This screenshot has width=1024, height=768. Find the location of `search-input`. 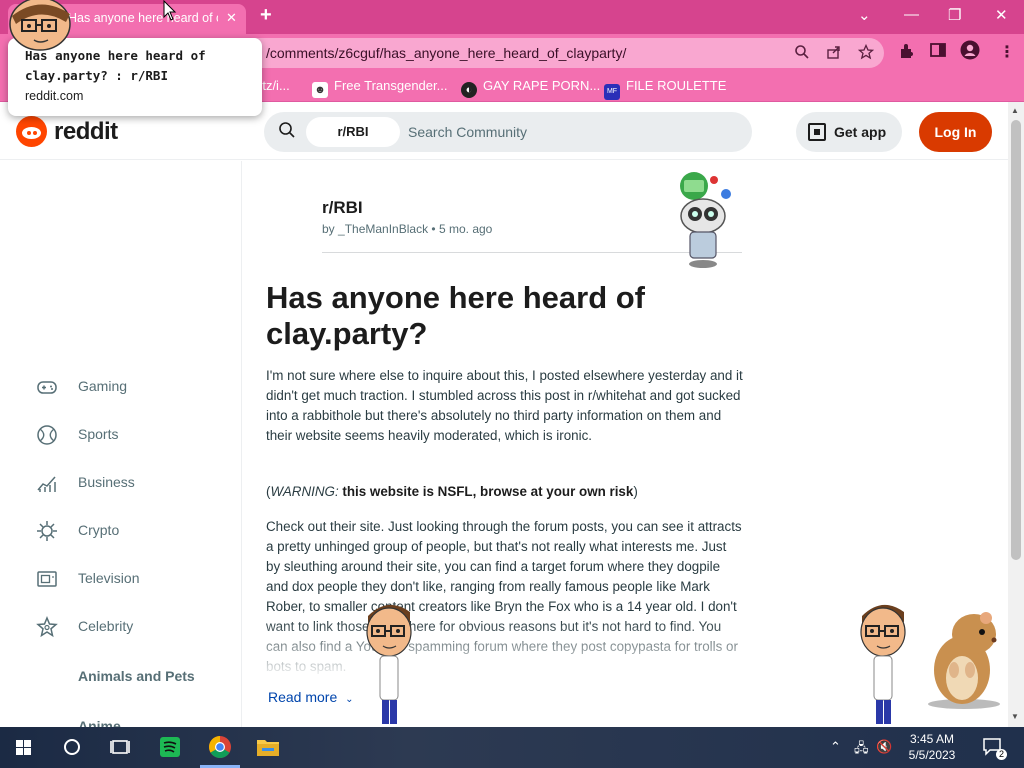

search-input is located at coordinates (573, 132).